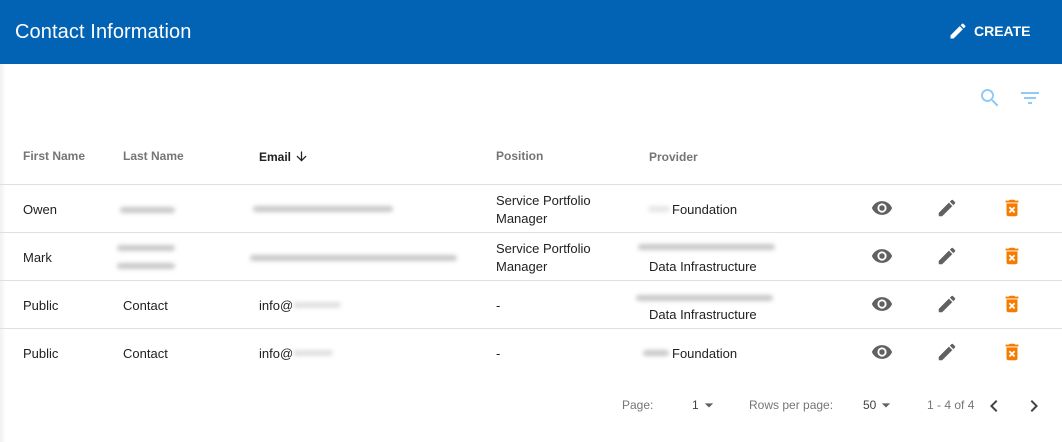 Image resolution: width=1062 pixels, height=442 pixels. I want to click on page-select: 1, so click(705, 405).